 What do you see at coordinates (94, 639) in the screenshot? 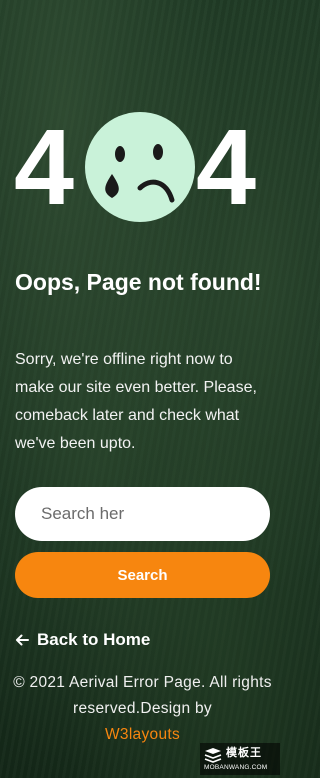
I see `back-to-home-label: Back to Home` at bounding box center [94, 639].